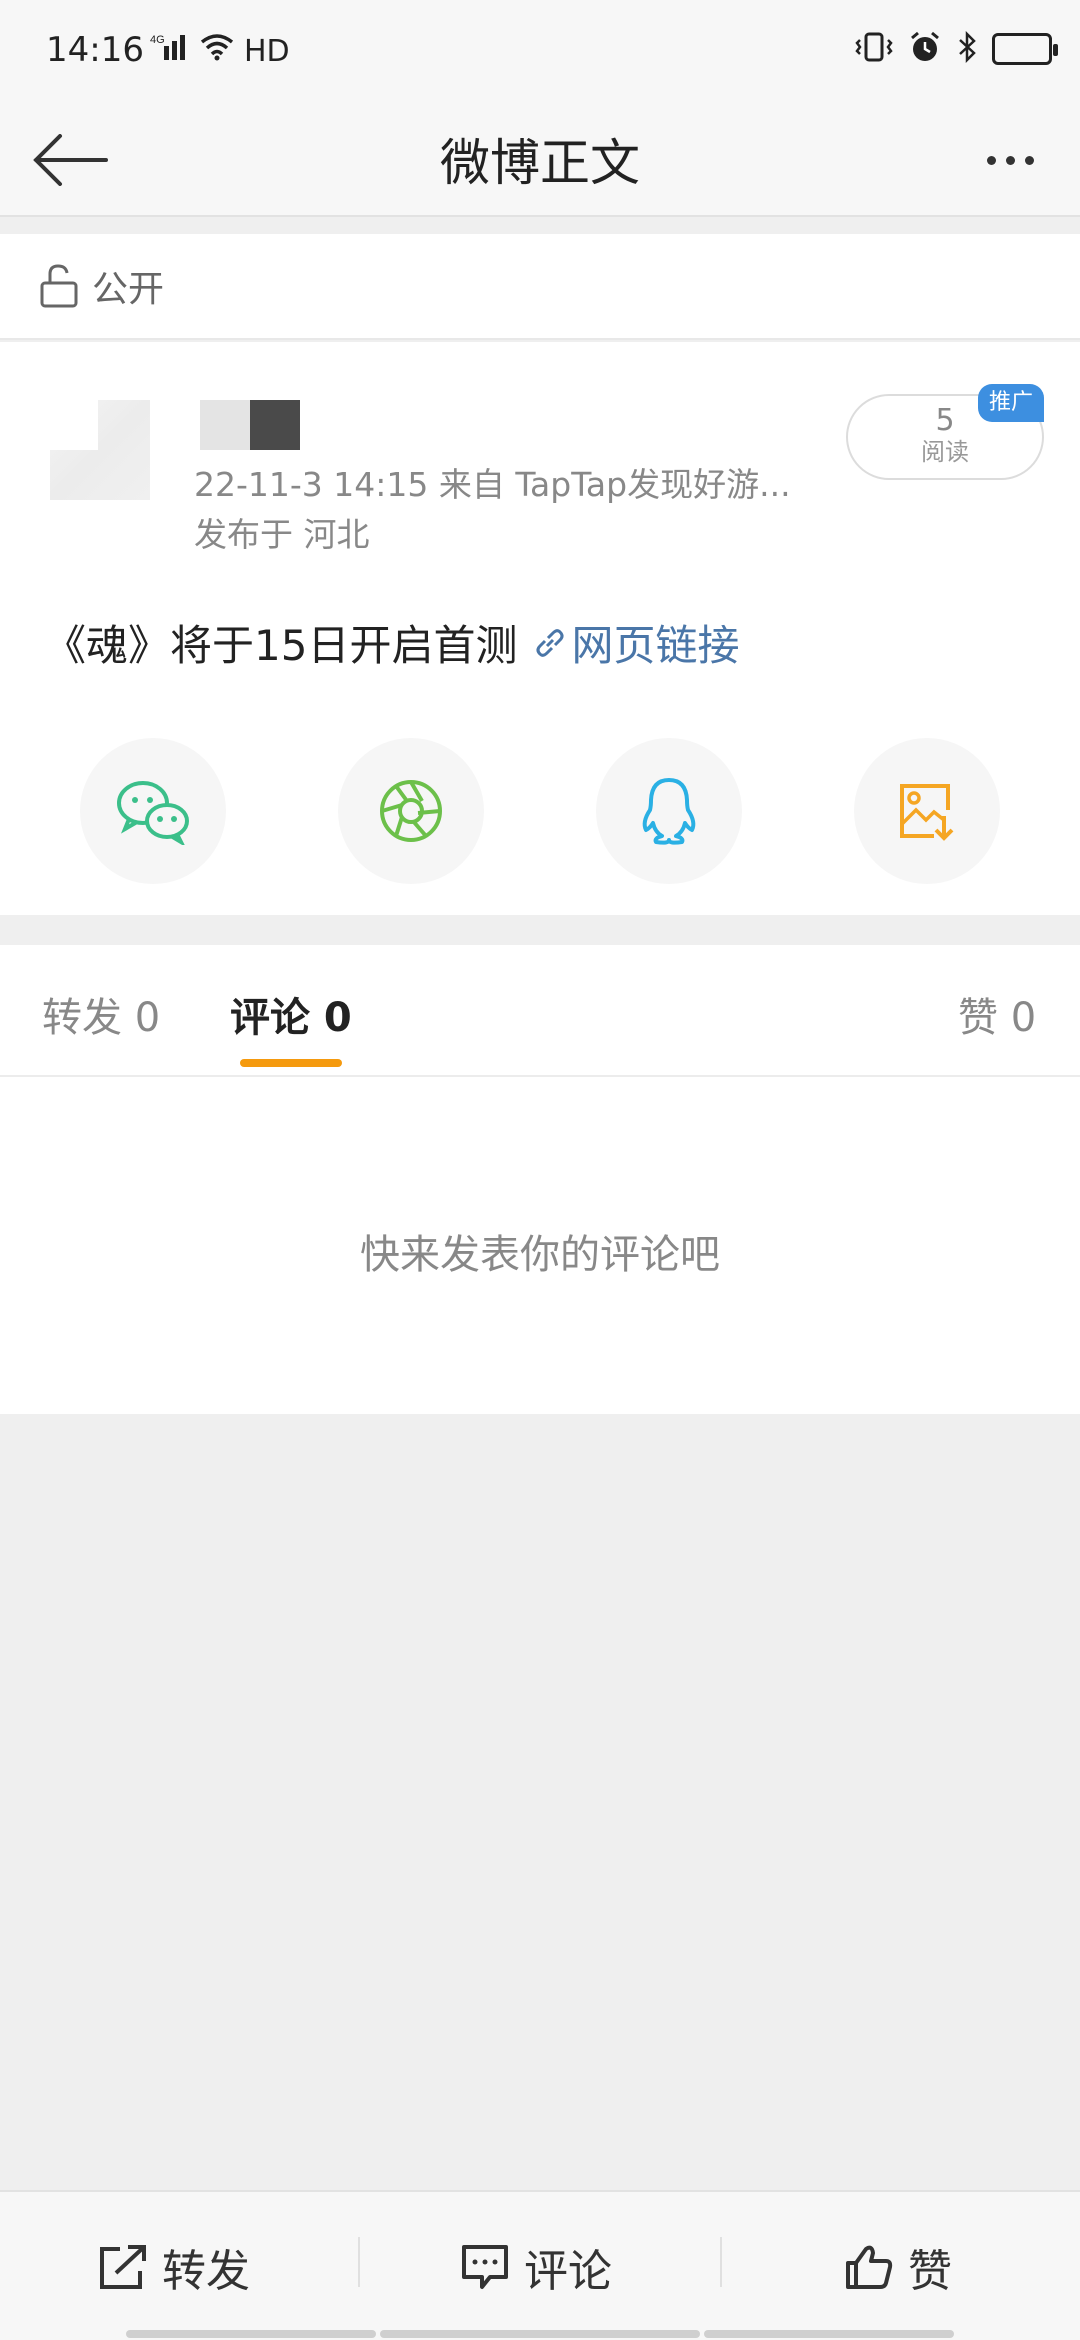 The height and width of the screenshot is (2340, 1080). I want to click on username-redacted, so click(250, 425).